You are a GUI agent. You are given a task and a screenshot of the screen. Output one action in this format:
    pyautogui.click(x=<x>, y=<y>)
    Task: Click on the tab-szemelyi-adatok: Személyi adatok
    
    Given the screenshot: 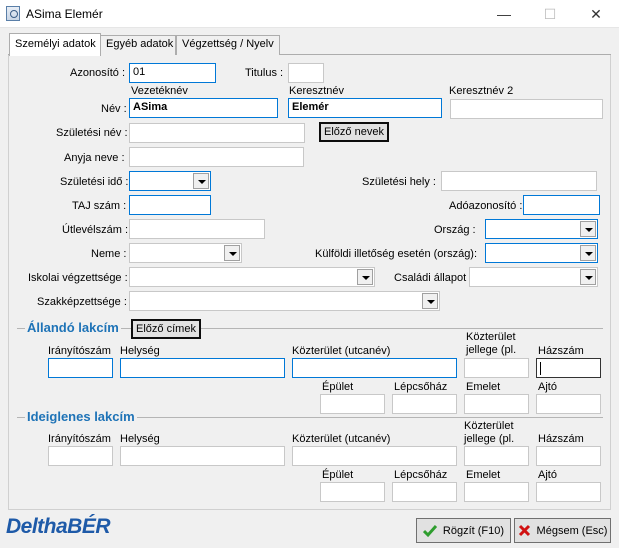 What is the action you would take?
    pyautogui.click(x=55, y=44)
    